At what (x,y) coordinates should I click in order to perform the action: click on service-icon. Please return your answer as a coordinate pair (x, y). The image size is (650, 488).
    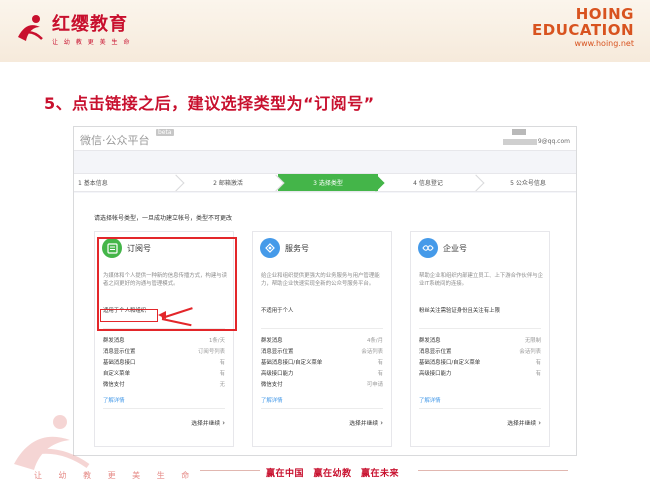
    Looking at the image, I should click on (270, 248).